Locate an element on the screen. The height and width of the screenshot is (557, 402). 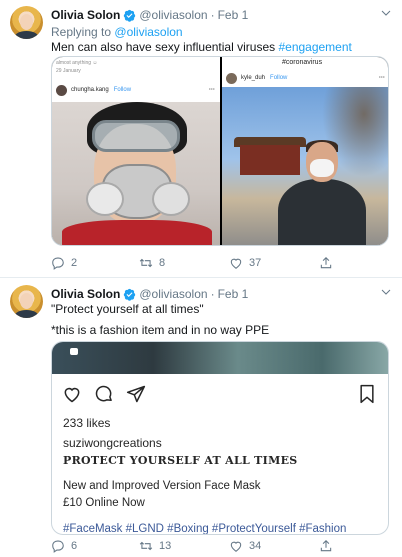
reply-count: 6 is located at coordinates (74, 546).